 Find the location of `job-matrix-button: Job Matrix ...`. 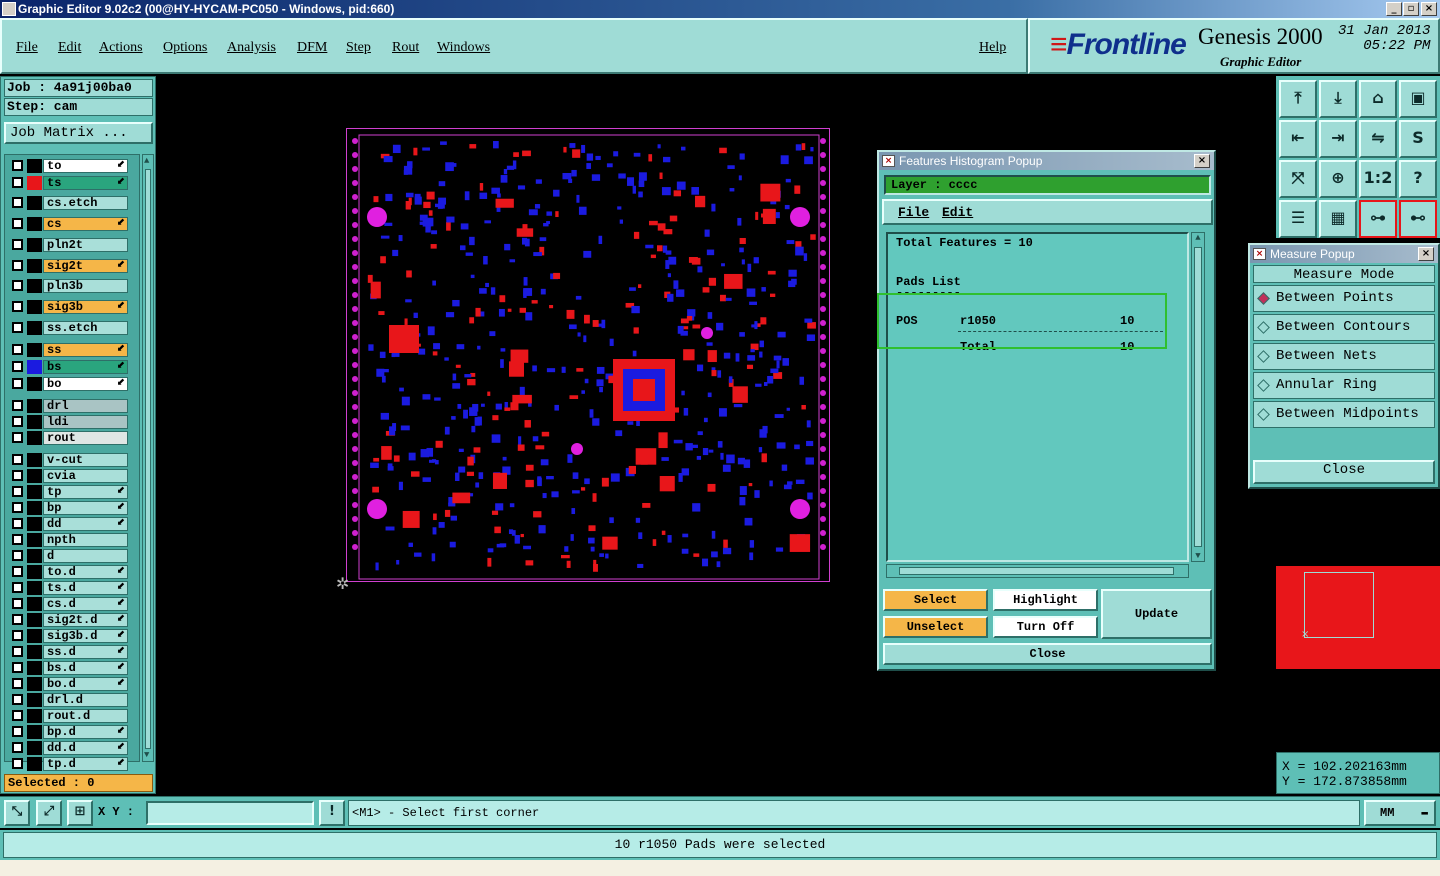

job-matrix-button: Job Matrix ... is located at coordinates (78, 133).